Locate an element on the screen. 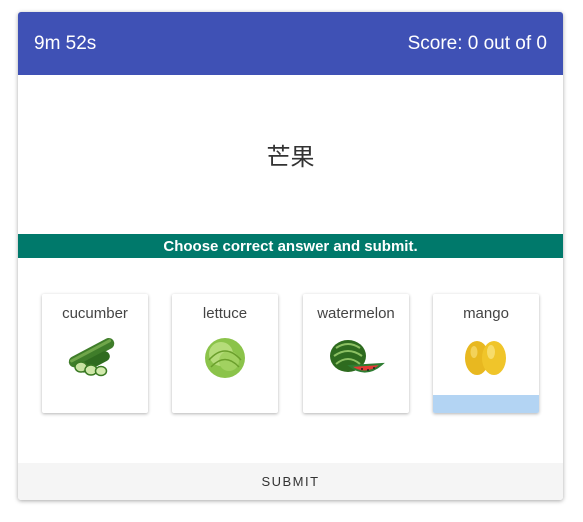 The width and height of the screenshot is (583, 522). watermelon-icon is located at coordinates (357, 356).